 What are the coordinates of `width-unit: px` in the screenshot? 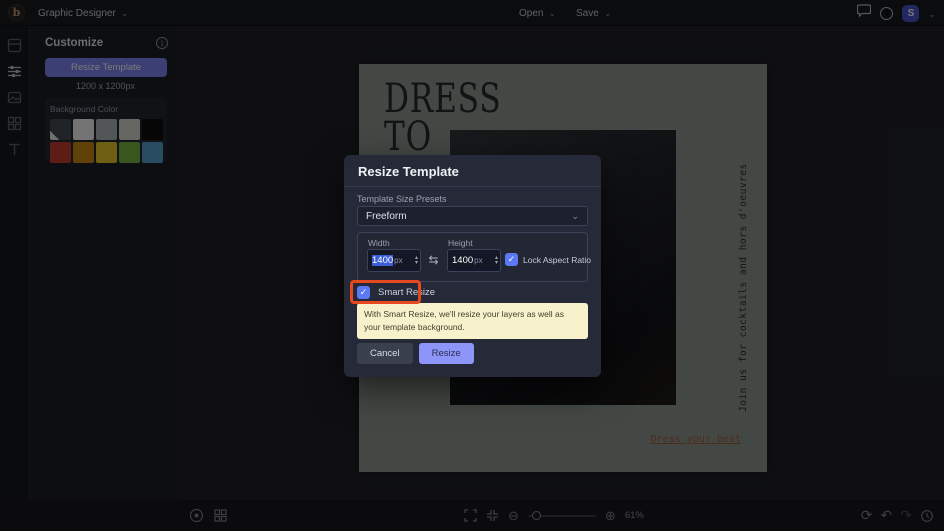 It's located at (398, 260).